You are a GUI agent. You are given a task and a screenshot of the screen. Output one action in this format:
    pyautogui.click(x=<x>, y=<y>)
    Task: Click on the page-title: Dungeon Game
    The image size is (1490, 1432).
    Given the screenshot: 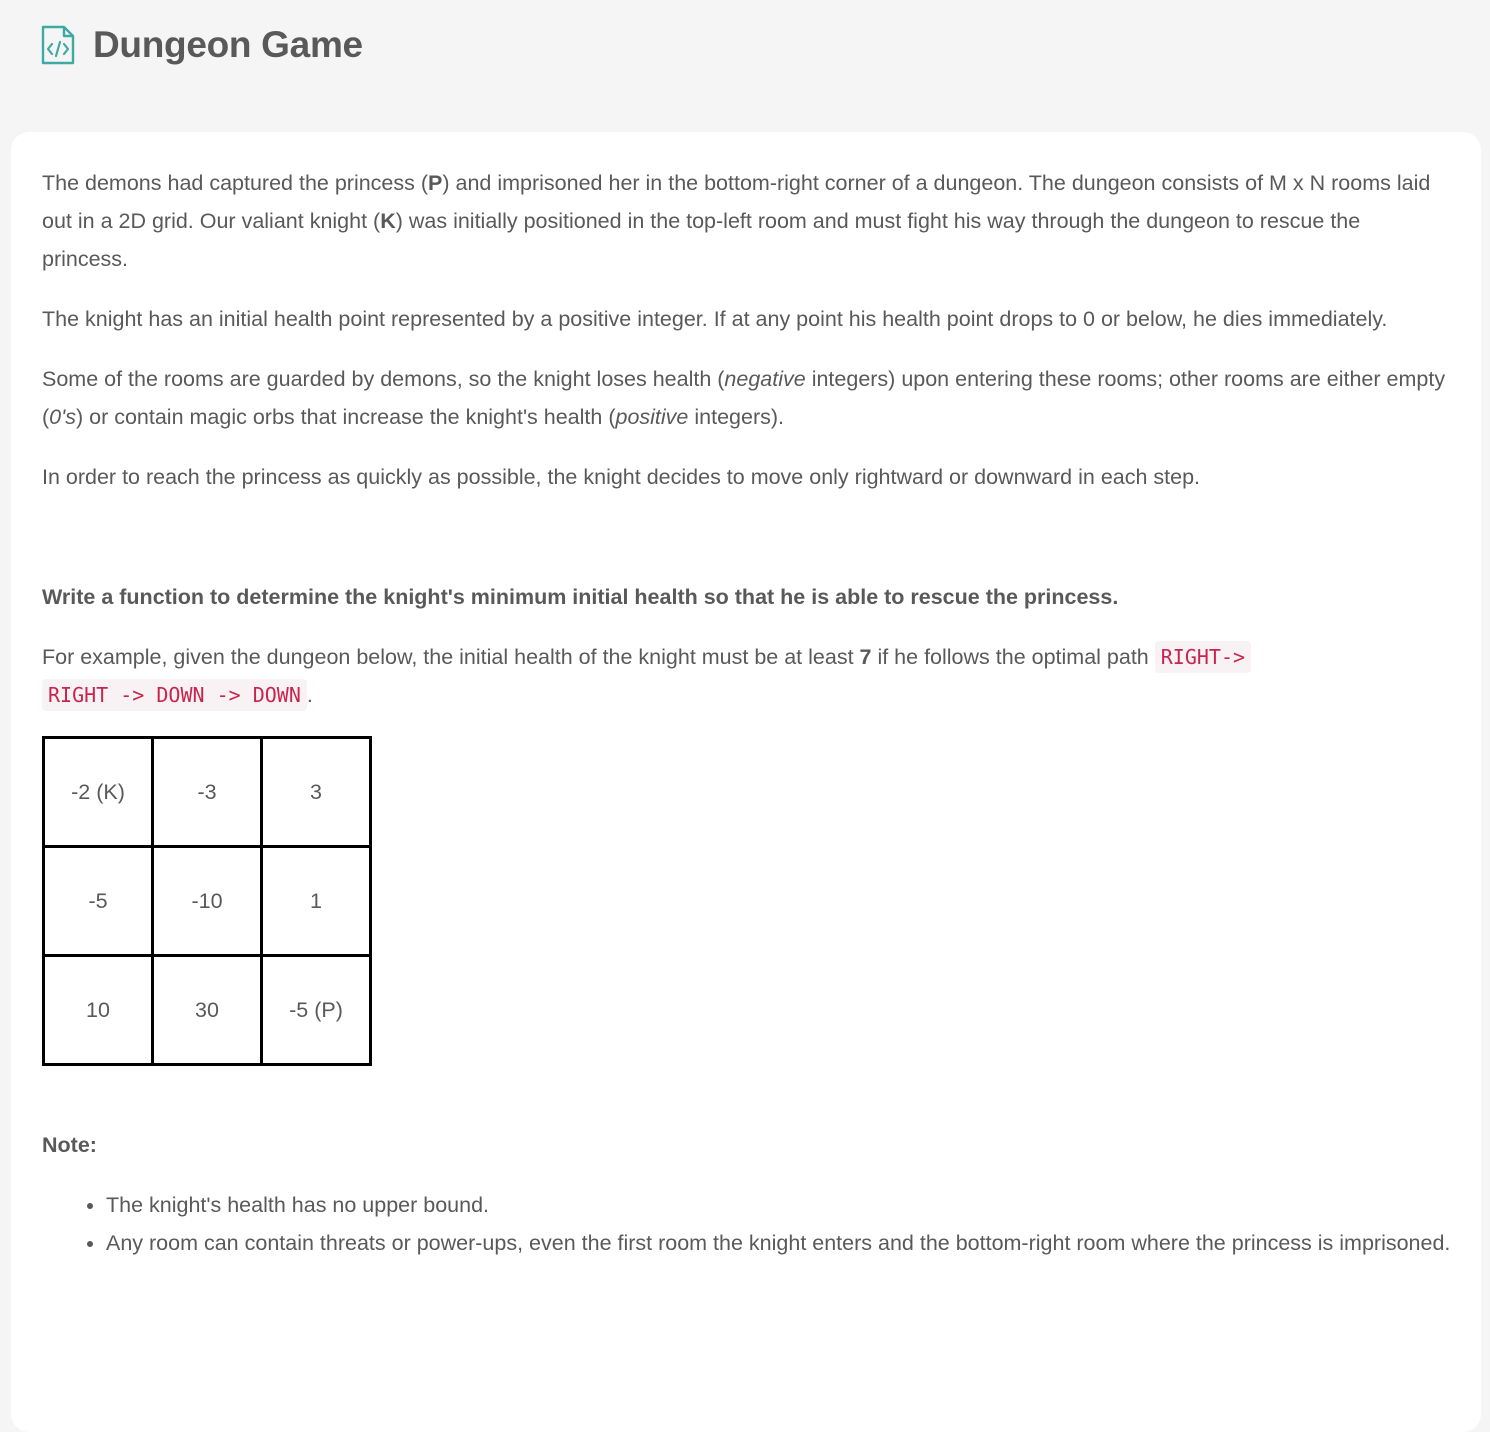 What is the action you would take?
    pyautogui.click(x=228, y=44)
    